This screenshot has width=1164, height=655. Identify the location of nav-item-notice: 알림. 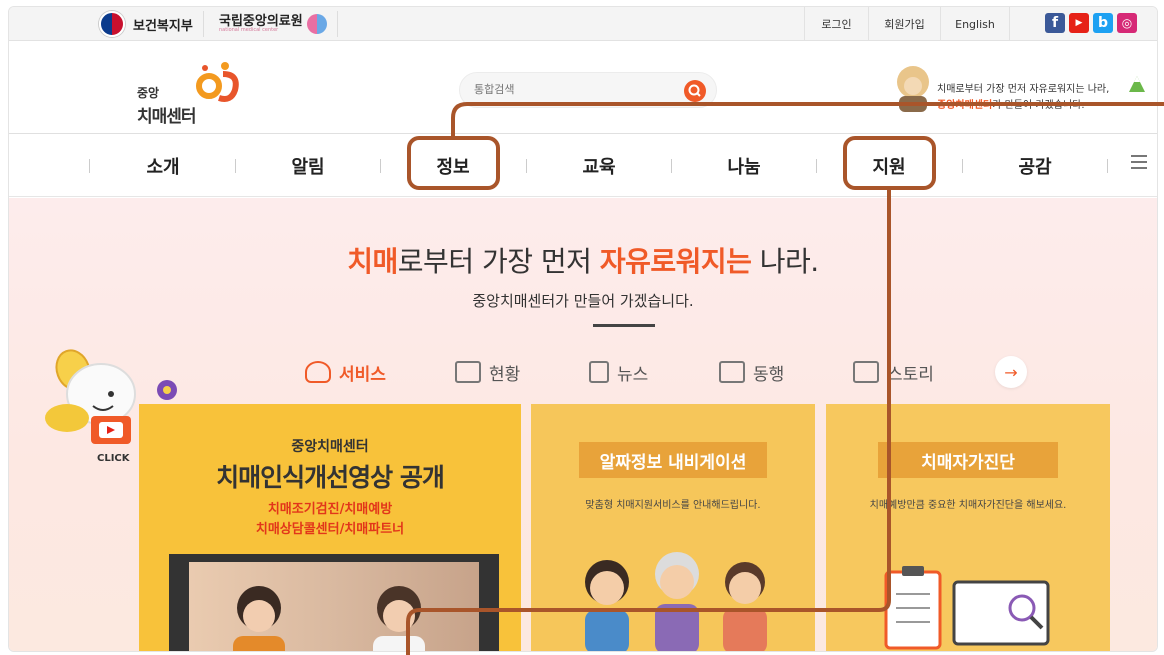
(308, 166).